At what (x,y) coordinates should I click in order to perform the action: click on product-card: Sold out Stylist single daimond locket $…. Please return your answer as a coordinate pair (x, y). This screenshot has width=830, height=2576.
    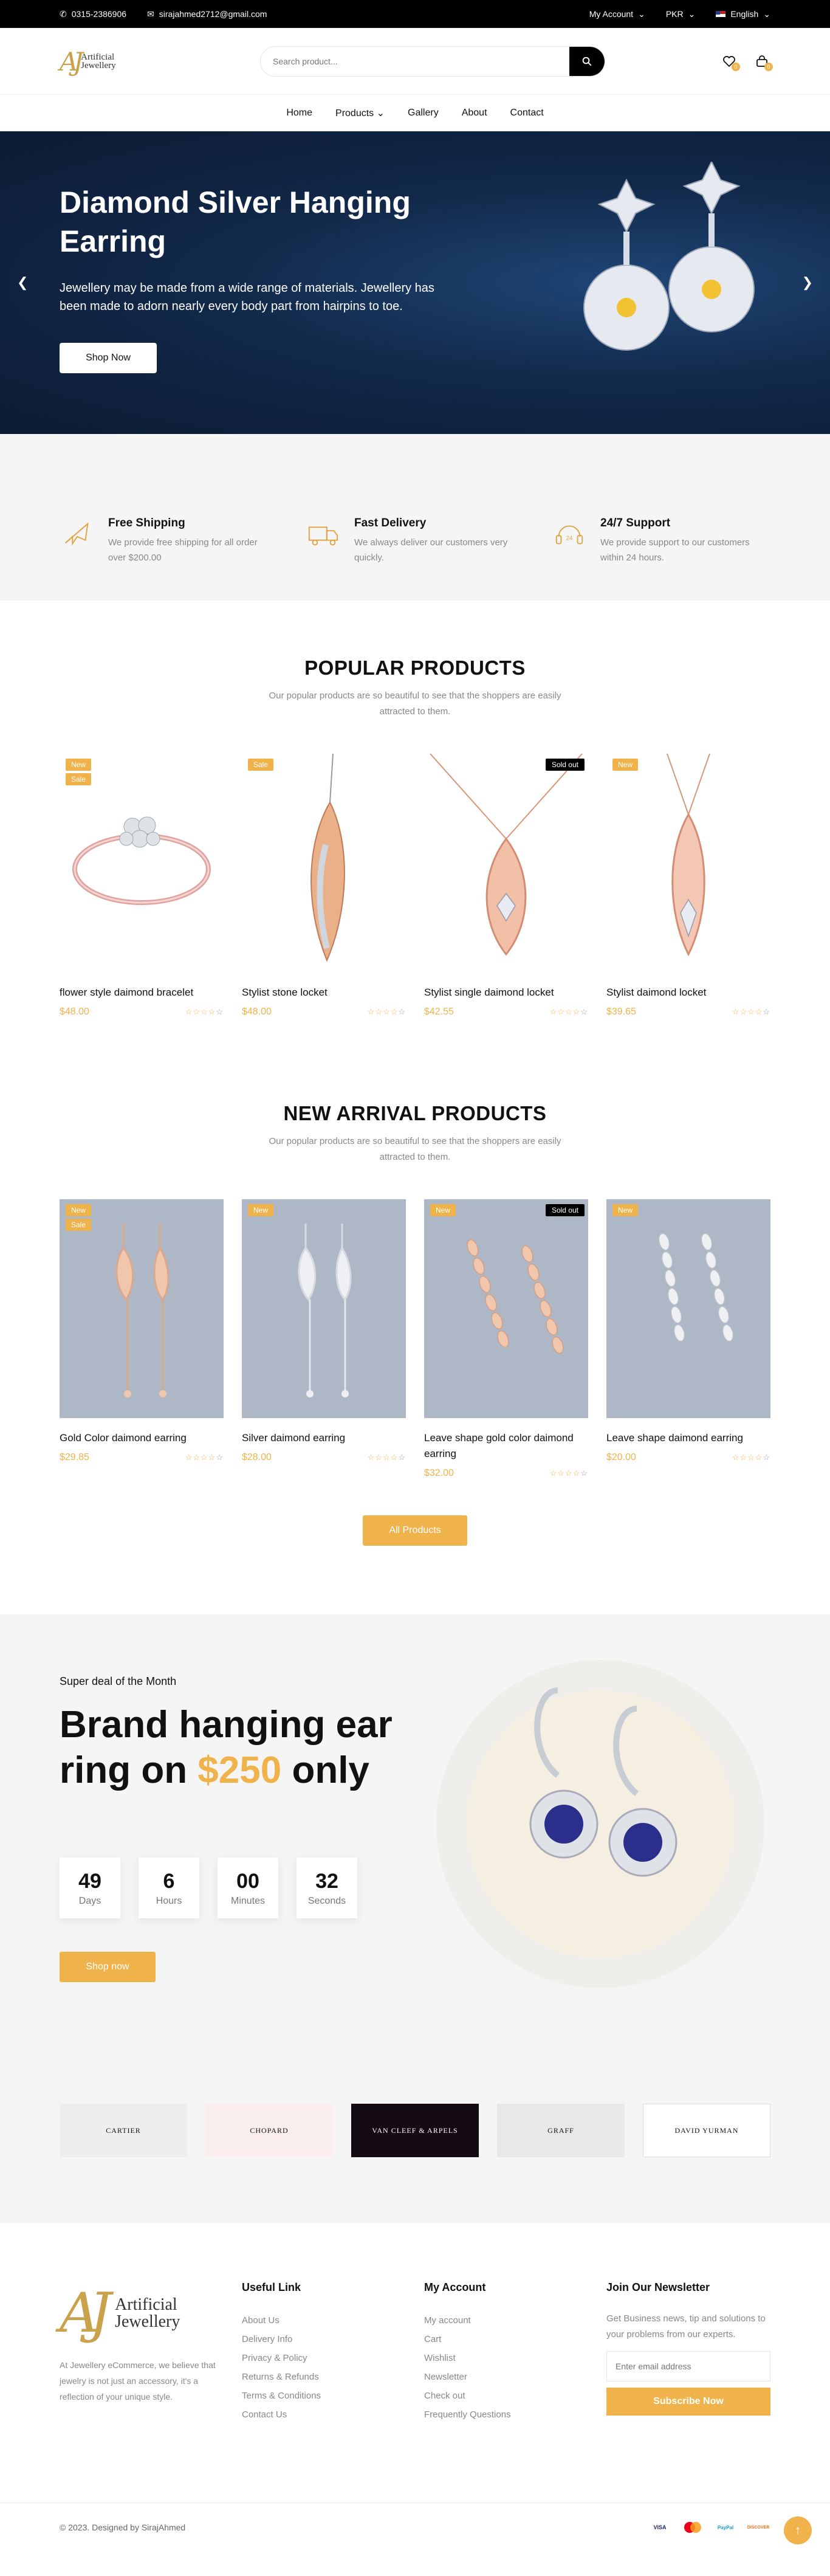
    Looking at the image, I should click on (506, 886).